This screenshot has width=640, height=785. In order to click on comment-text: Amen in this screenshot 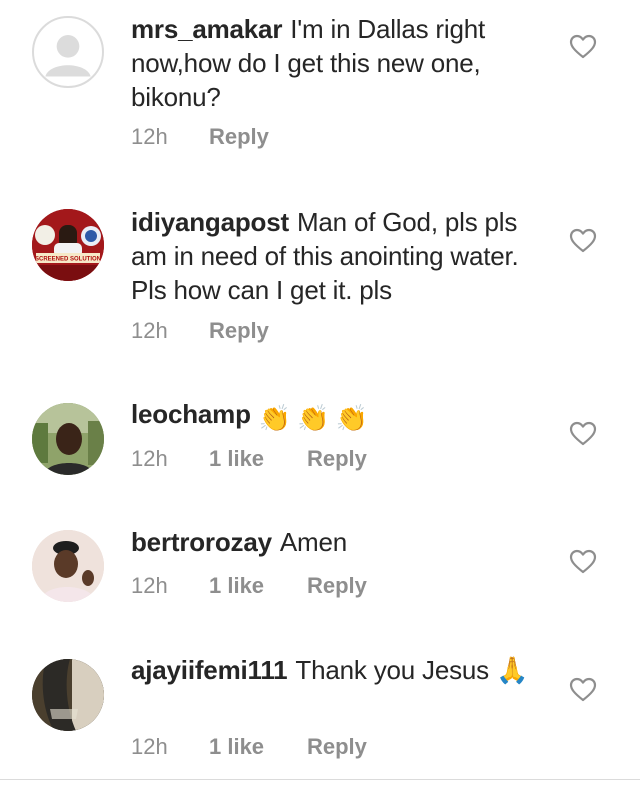, I will do `click(313, 542)`.